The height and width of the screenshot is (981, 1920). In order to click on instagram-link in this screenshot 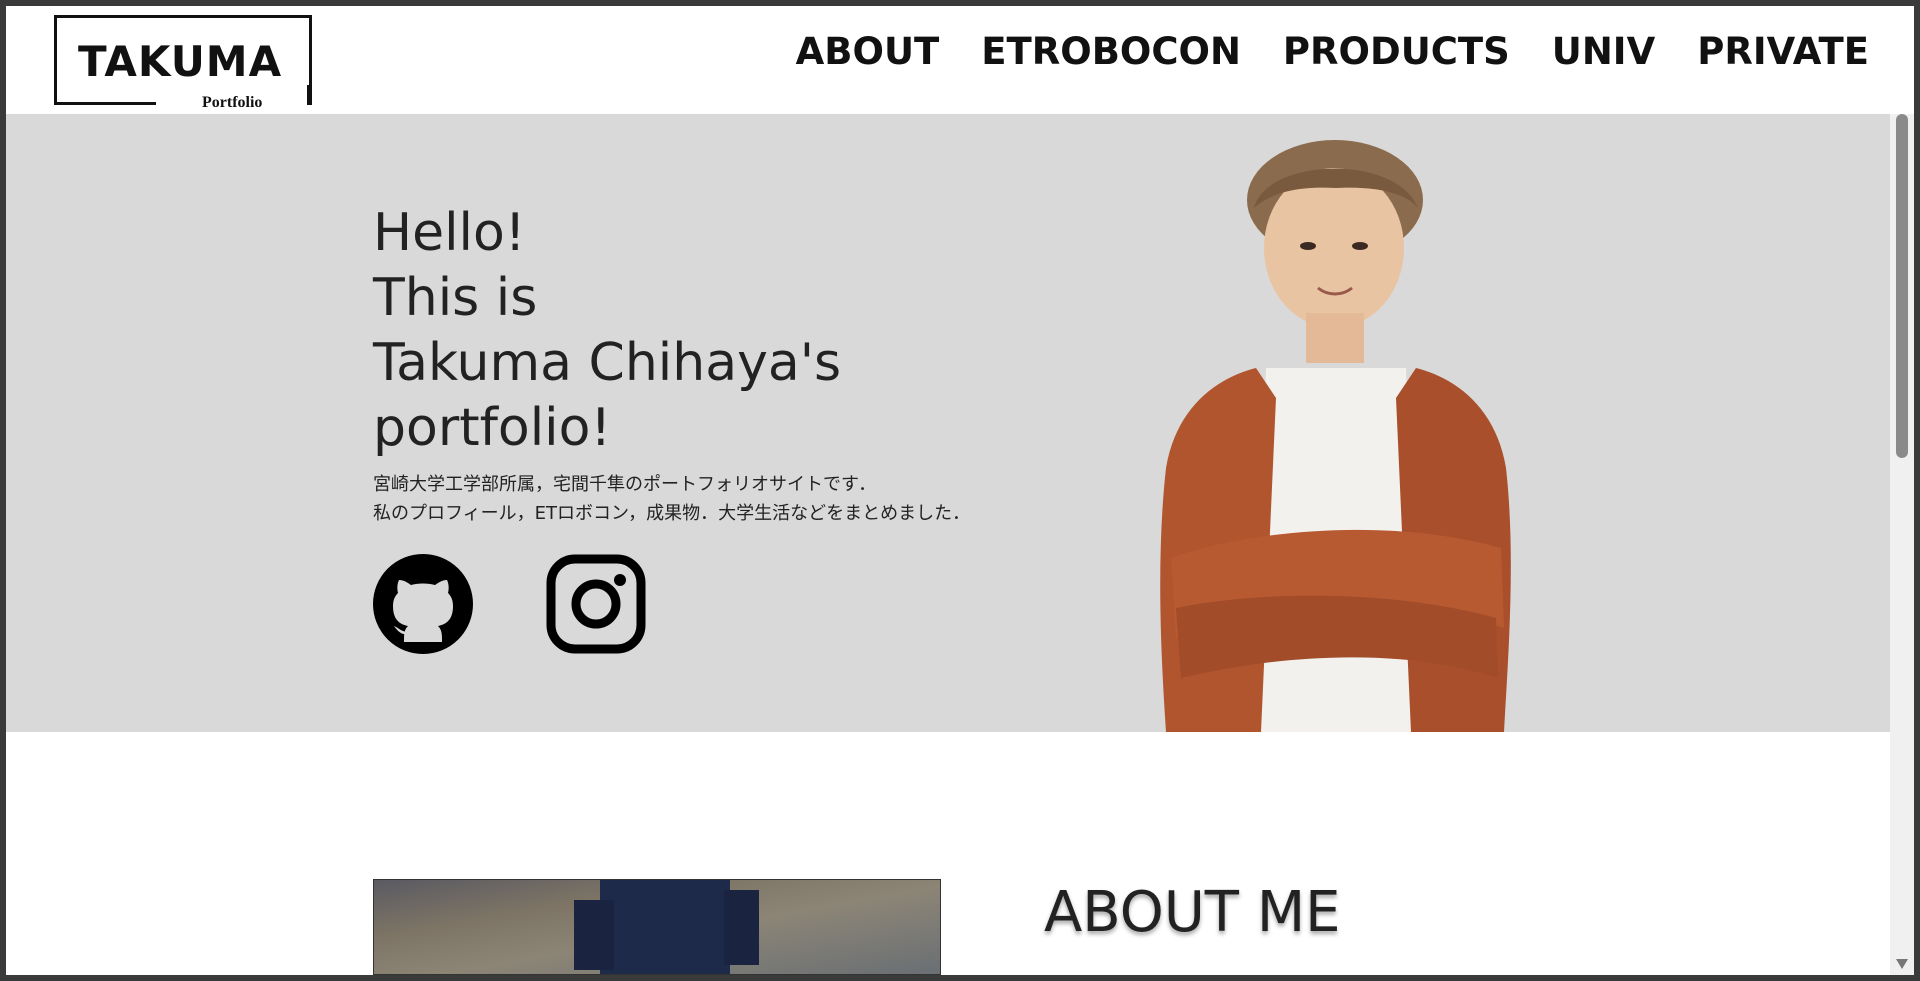, I will do `click(596, 604)`.